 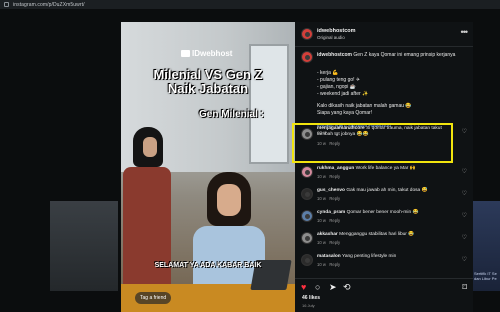 What do you see at coordinates (333, 287) in the screenshot?
I see `share-icon: ➤` at bounding box center [333, 287].